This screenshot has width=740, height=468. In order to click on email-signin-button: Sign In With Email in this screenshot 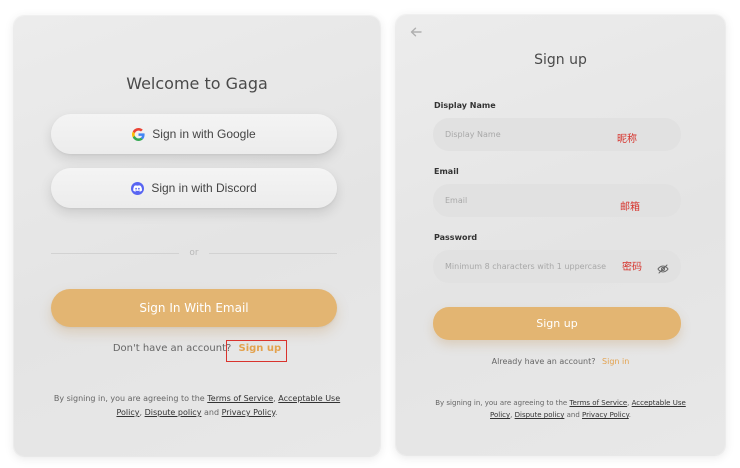, I will do `click(194, 308)`.